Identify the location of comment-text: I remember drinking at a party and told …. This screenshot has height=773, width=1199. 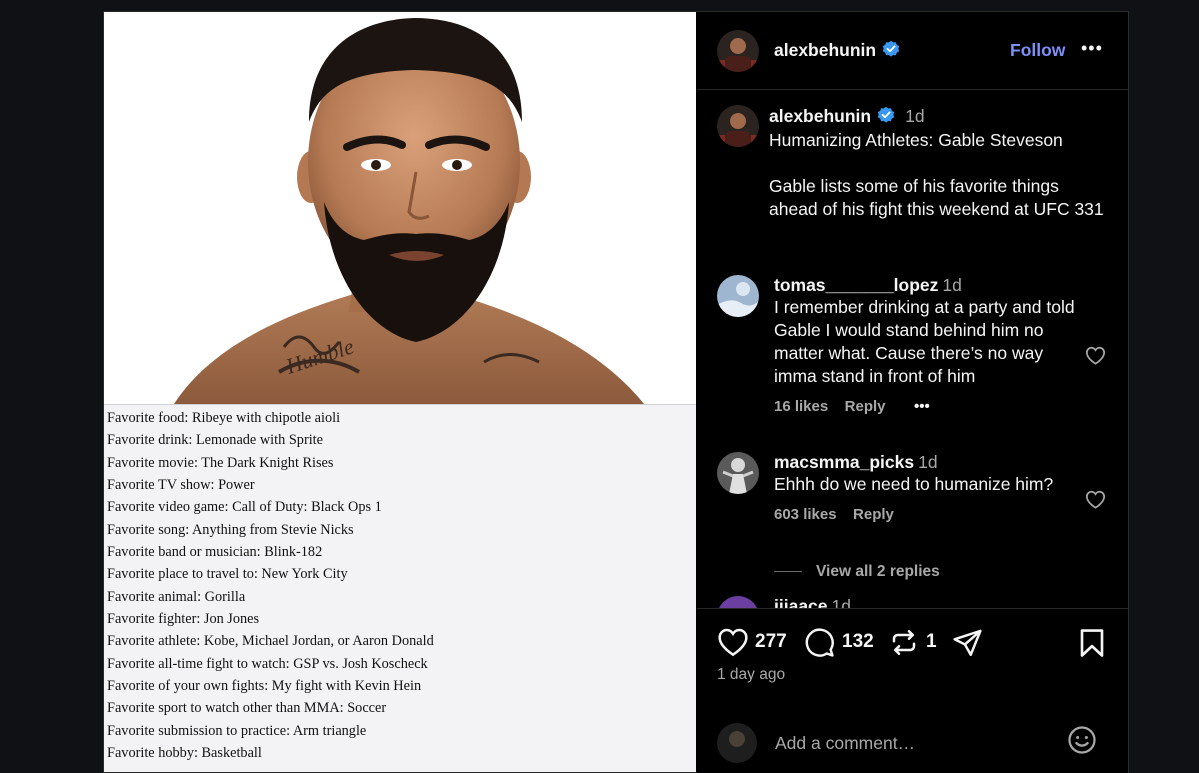
(924, 341).